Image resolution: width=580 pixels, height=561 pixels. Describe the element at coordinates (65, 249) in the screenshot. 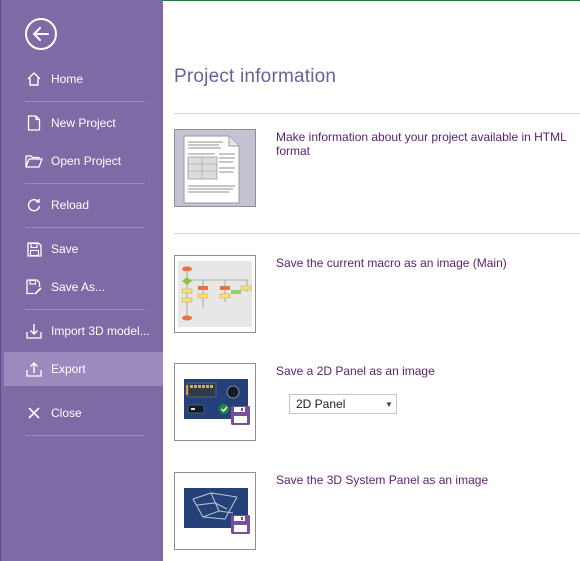

I see `nav-save-label: Save` at that location.